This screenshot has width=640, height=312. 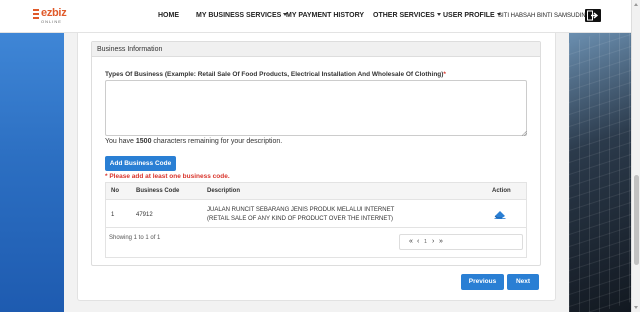 What do you see at coordinates (418, 241) in the screenshot?
I see `pager-prev-icon: ‹` at bounding box center [418, 241].